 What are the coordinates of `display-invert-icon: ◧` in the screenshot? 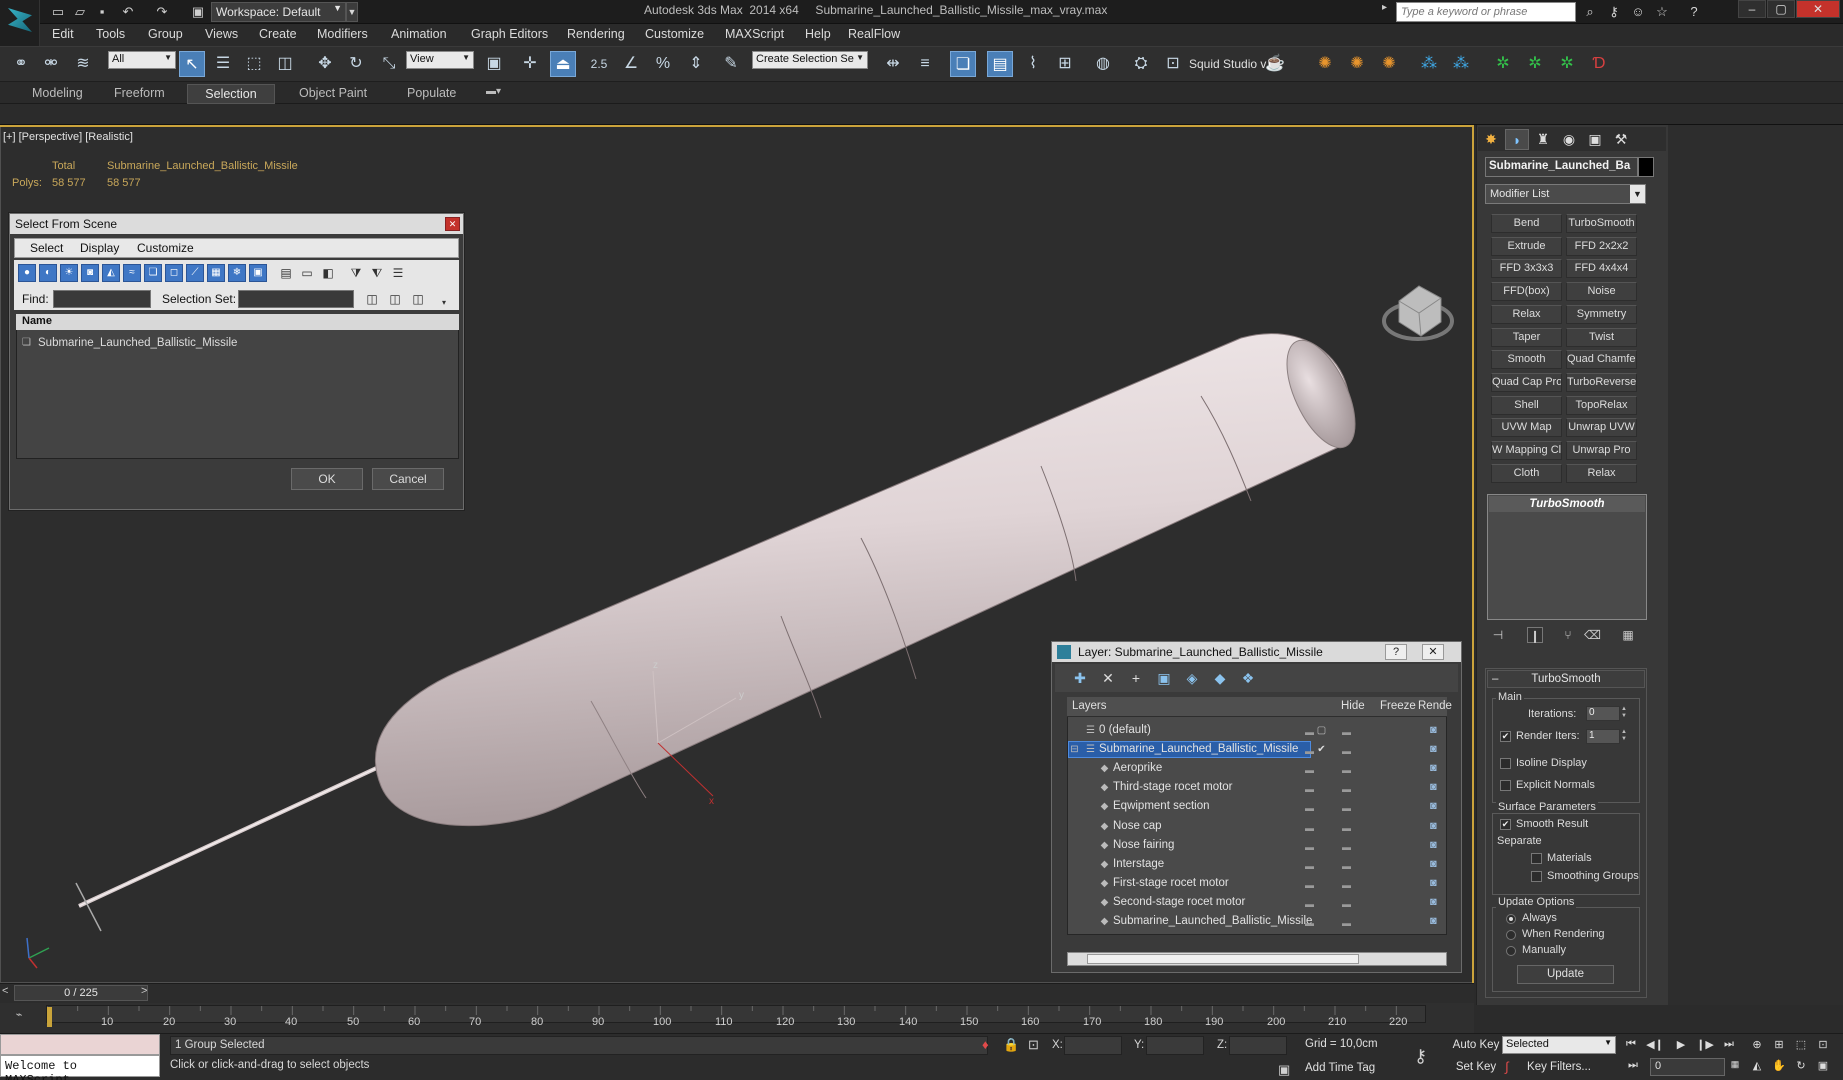 It's located at (328, 273).